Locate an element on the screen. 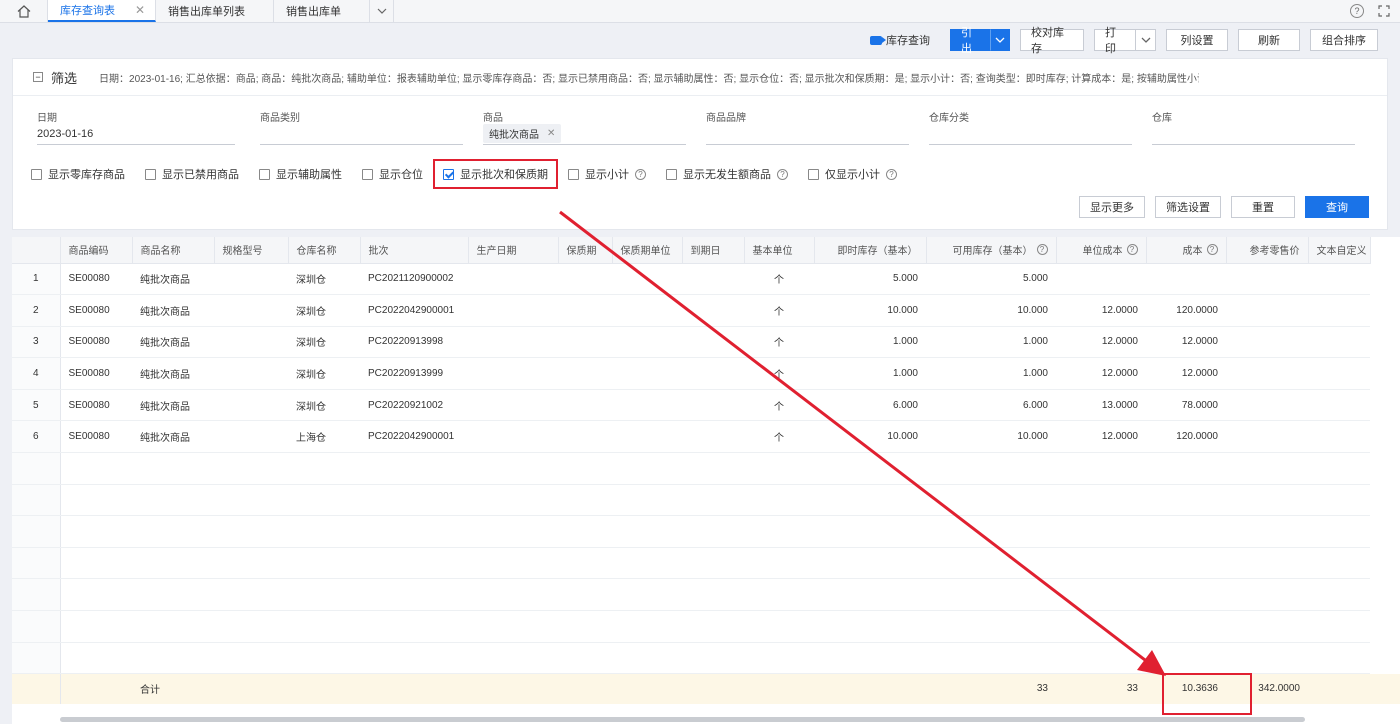 The image size is (1400, 724). group-sort-button: 组合排序 is located at coordinates (1344, 40).